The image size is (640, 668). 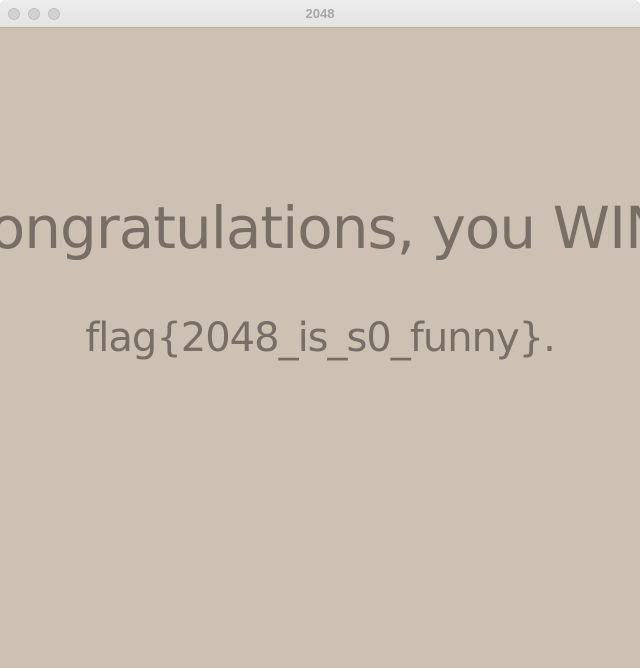 What do you see at coordinates (320, 228) in the screenshot?
I see `win-message: Congratulations, you WIN!` at bounding box center [320, 228].